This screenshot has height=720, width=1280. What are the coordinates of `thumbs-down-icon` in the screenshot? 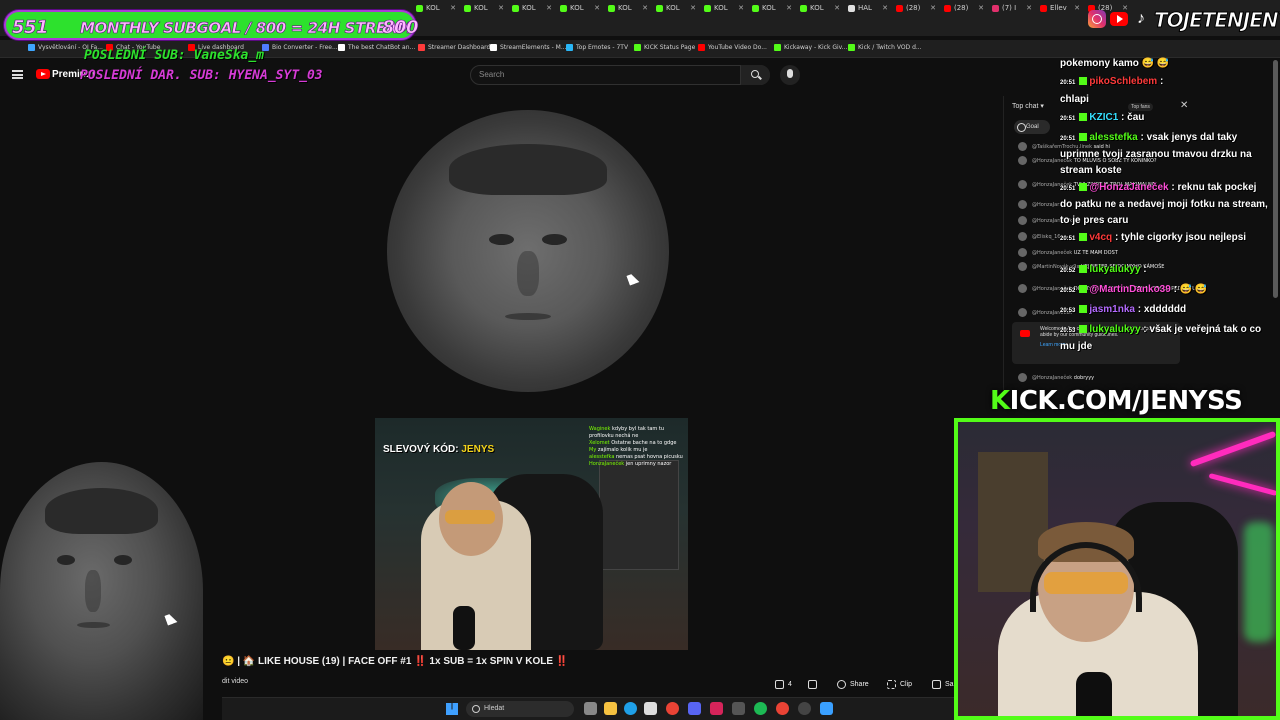 It's located at (812, 684).